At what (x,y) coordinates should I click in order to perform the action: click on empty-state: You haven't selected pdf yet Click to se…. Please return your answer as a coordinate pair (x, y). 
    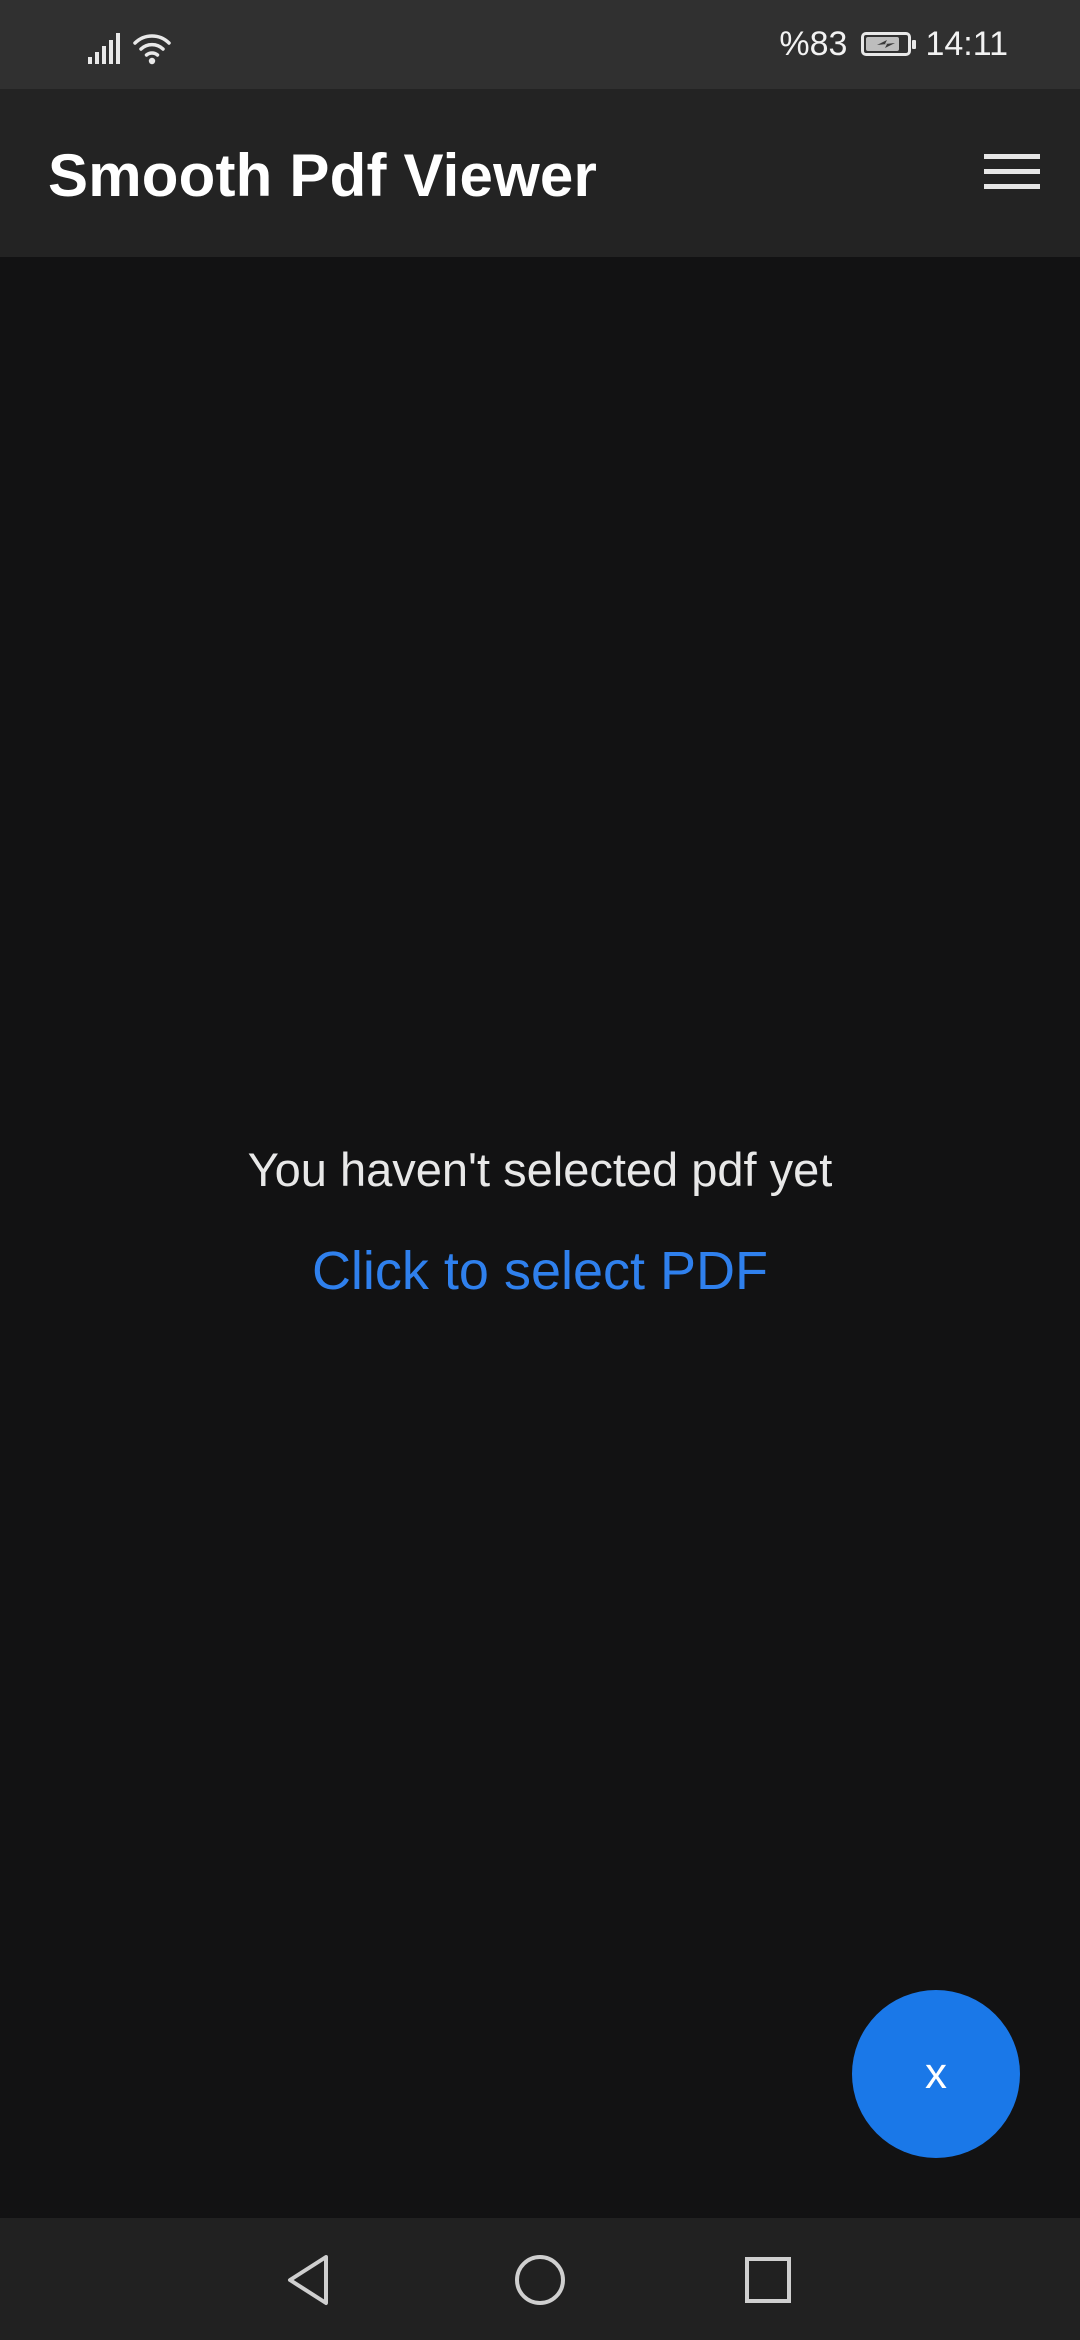
    Looking at the image, I should click on (540, 1222).